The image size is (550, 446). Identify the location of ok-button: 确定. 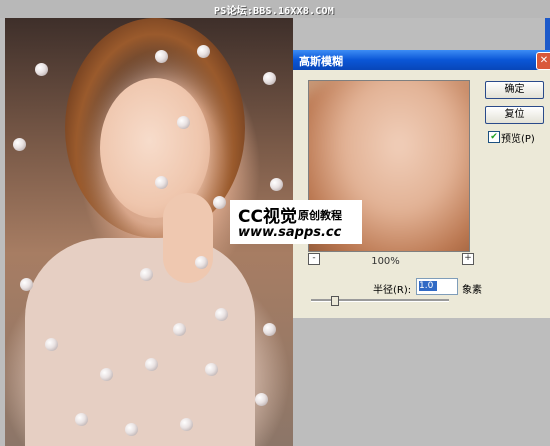
(514, 90).